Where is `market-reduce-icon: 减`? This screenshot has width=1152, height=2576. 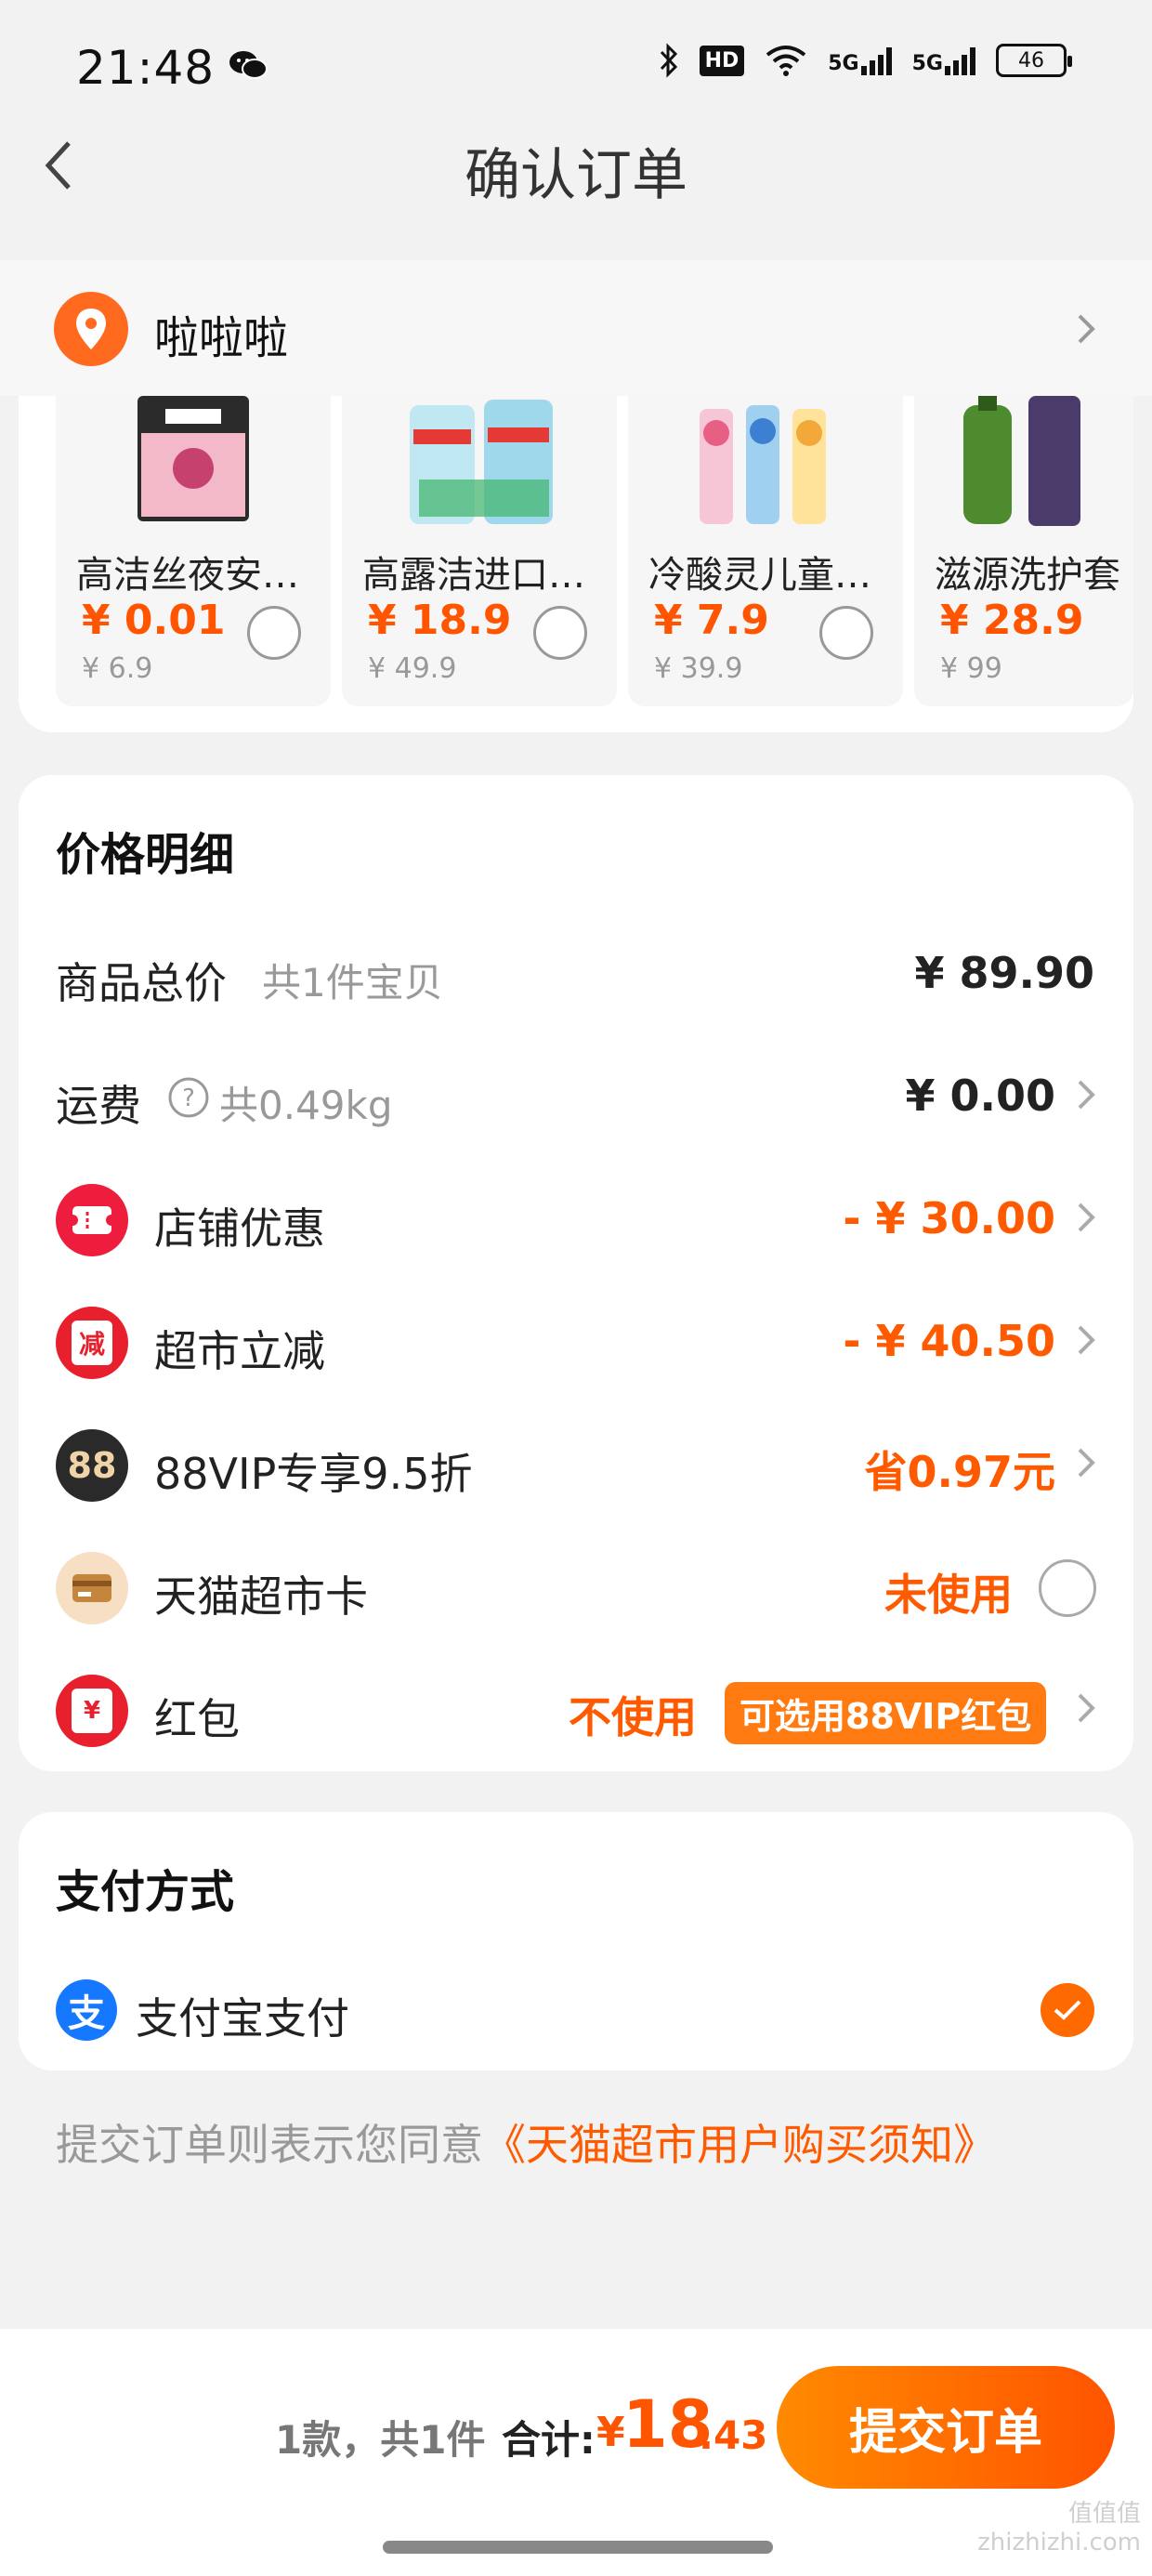 market-reduce-icon: 减 is located at coordinates (92, 1343).